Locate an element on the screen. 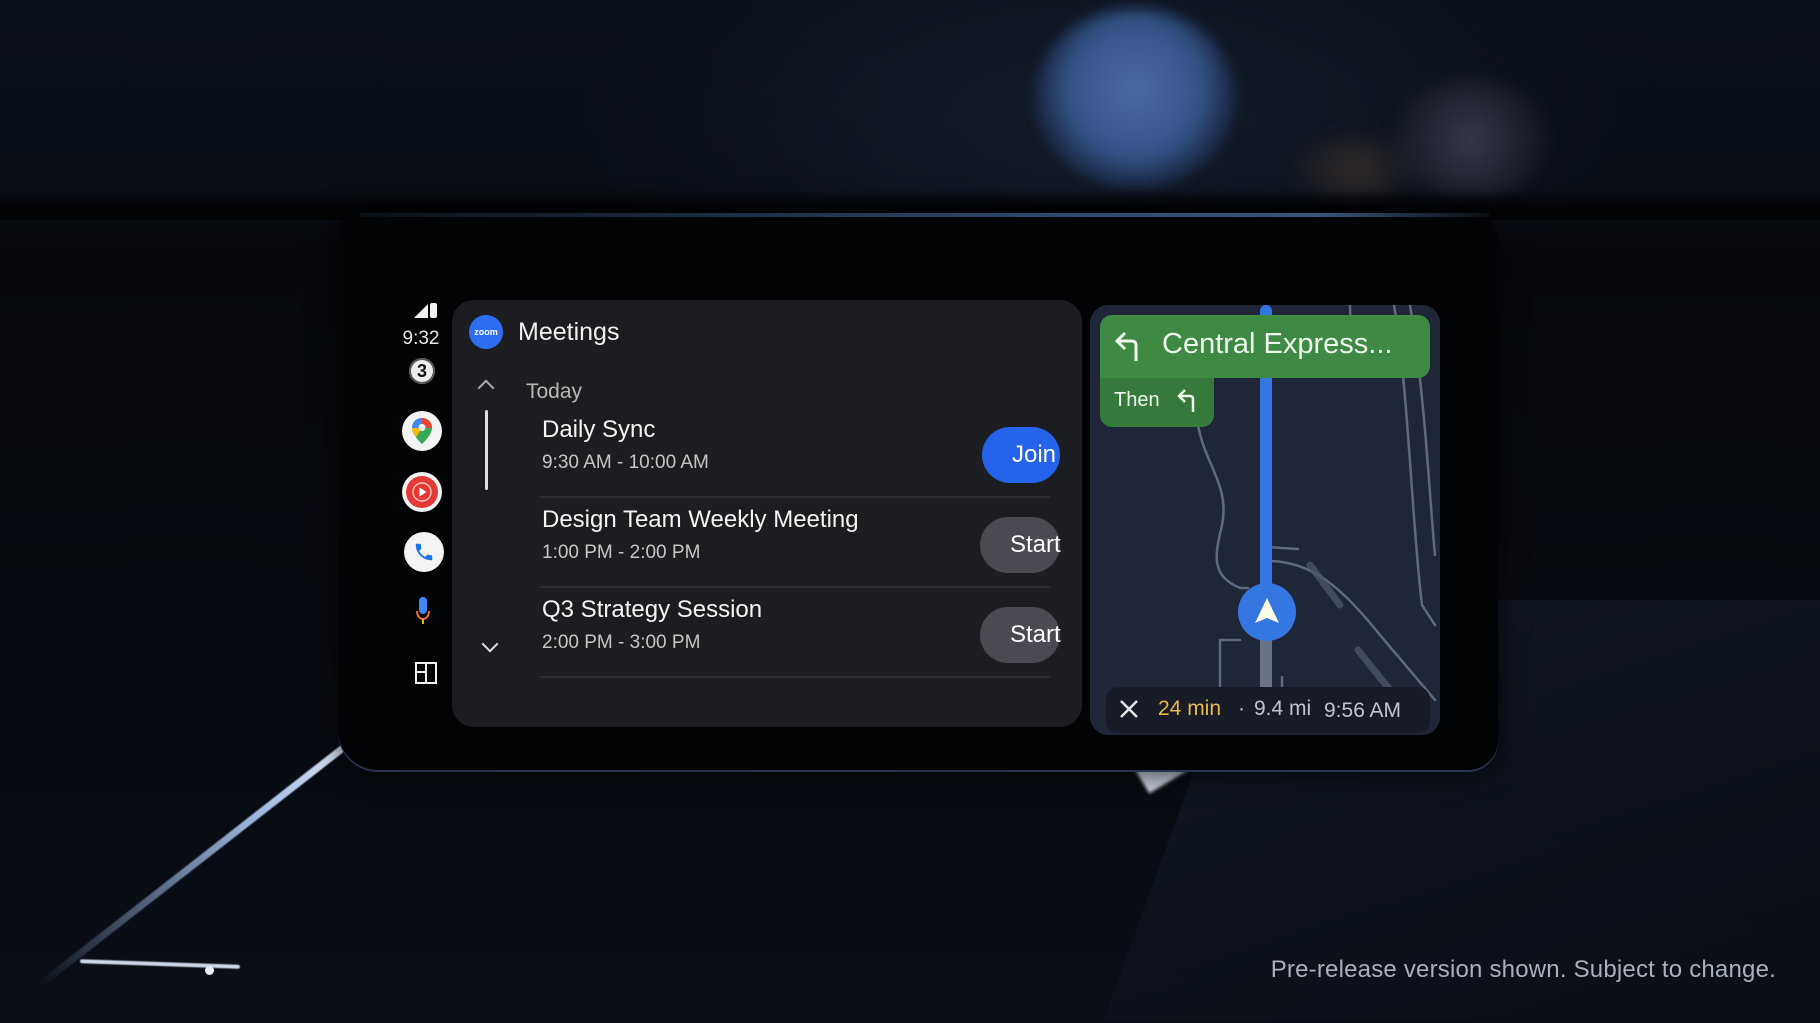 This screenshot has width=1820, height=1023. status-rail: 9:32 3 is located at coordinates (425, 498).